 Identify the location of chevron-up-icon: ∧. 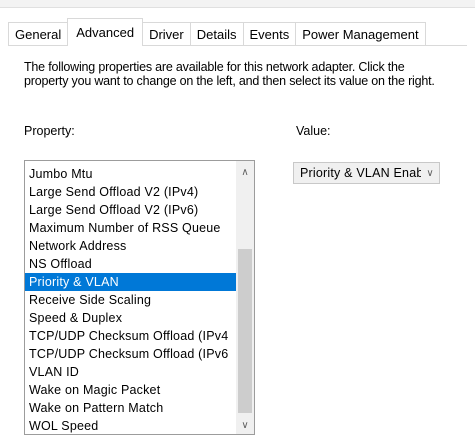
(245, 172).